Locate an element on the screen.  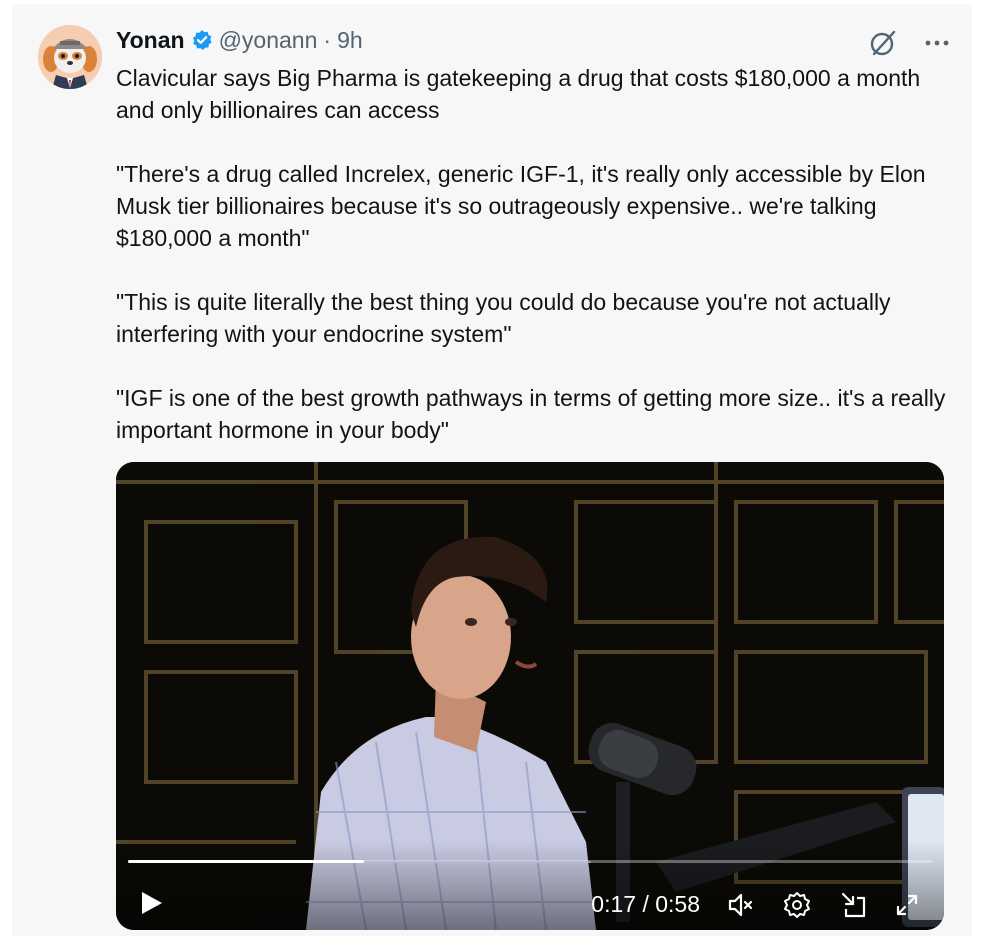
author-name: Yonan is located at coordinates (150, 40).